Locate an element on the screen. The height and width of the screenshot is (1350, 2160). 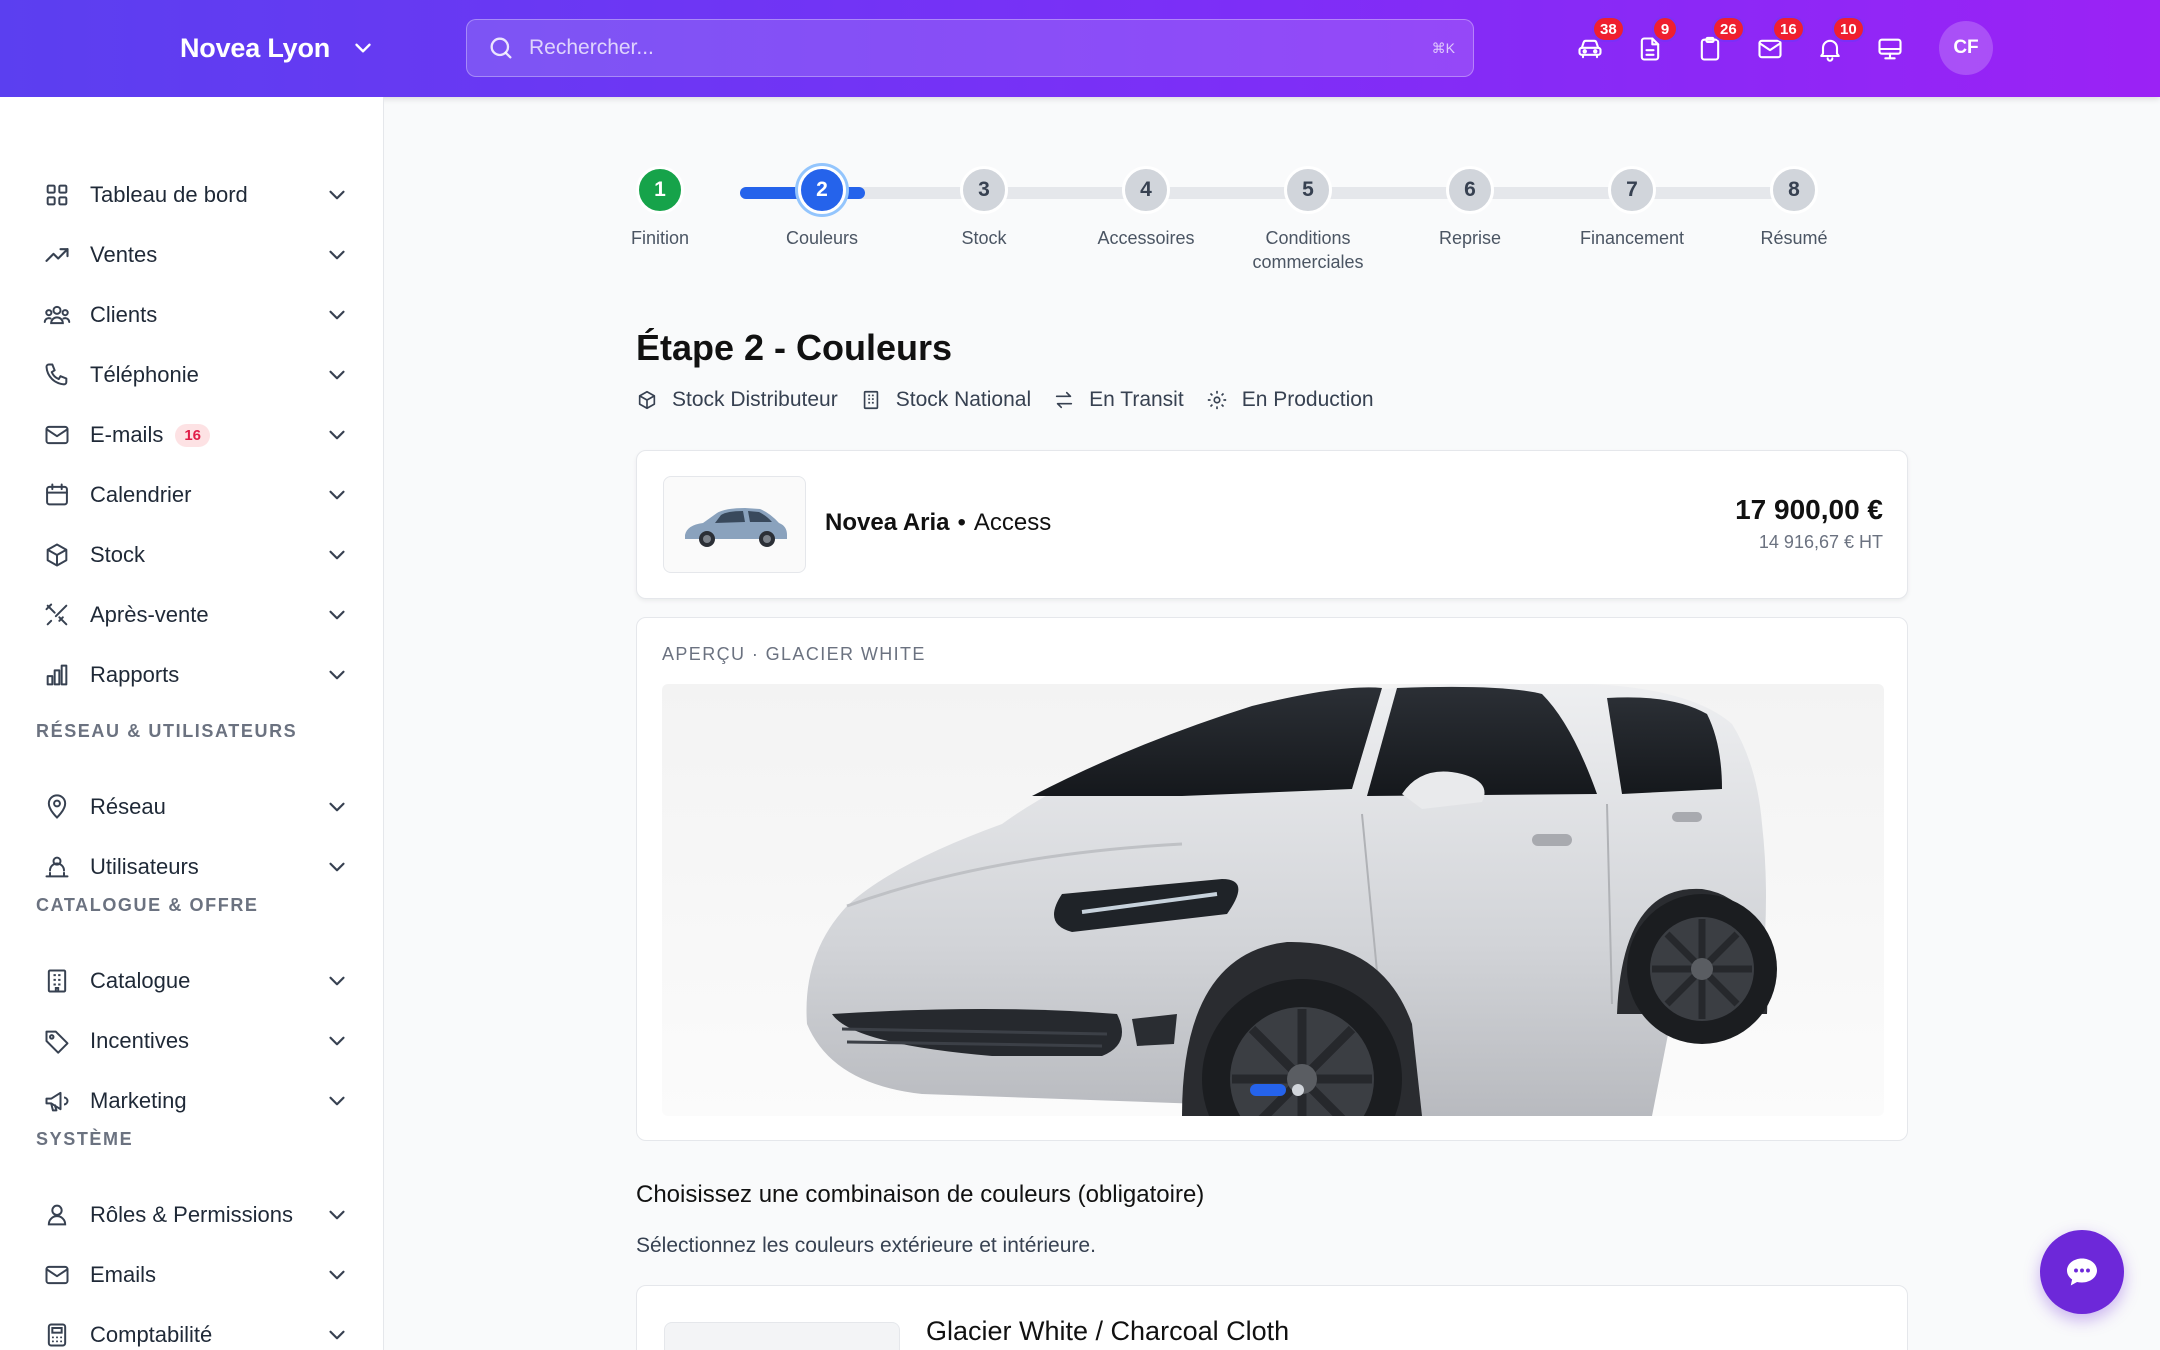
sidebar-item-label: Rôles & Permissions is located at coordinates (191, 1214).